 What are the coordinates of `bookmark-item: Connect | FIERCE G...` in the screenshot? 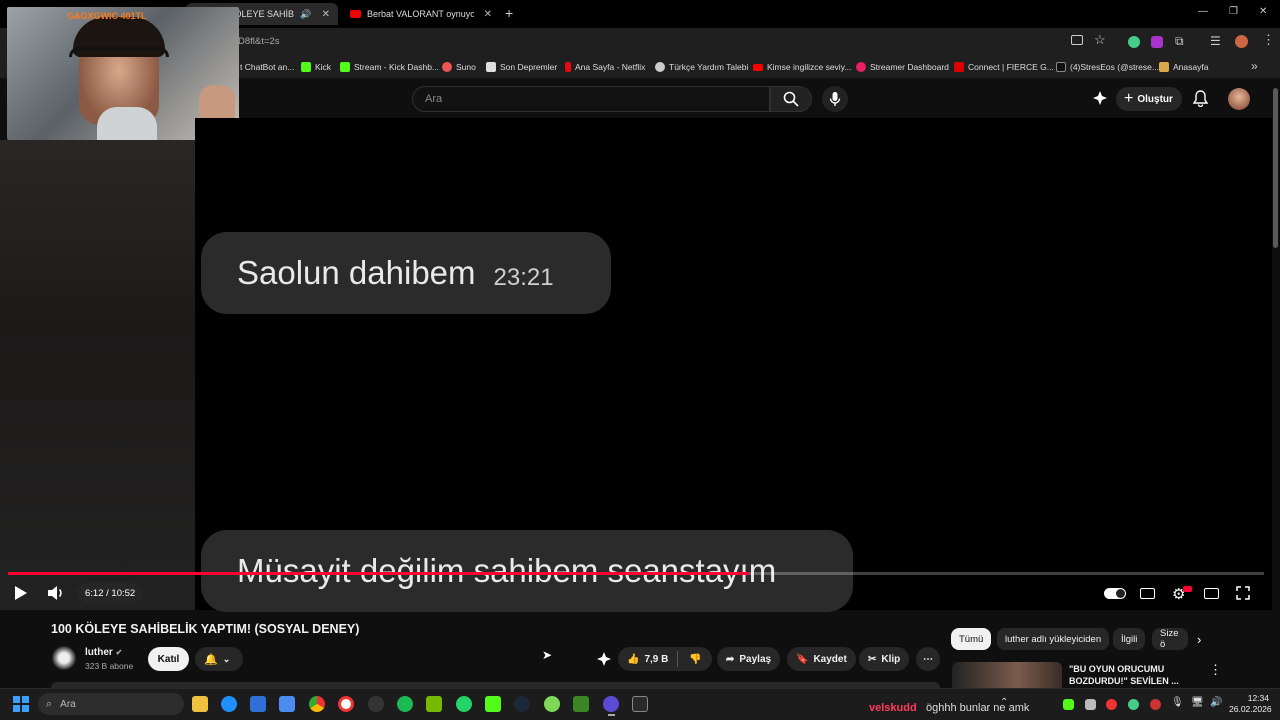 It's located at (1004, 67).